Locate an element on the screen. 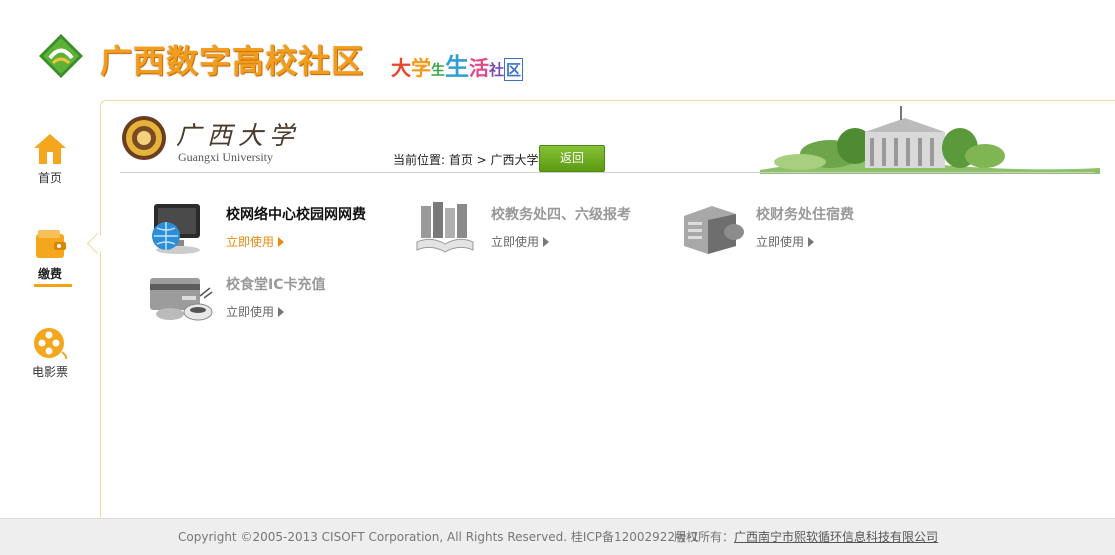  sidebar-nav: 首页 缴费 电影票 is located at coordinates (50, 309).